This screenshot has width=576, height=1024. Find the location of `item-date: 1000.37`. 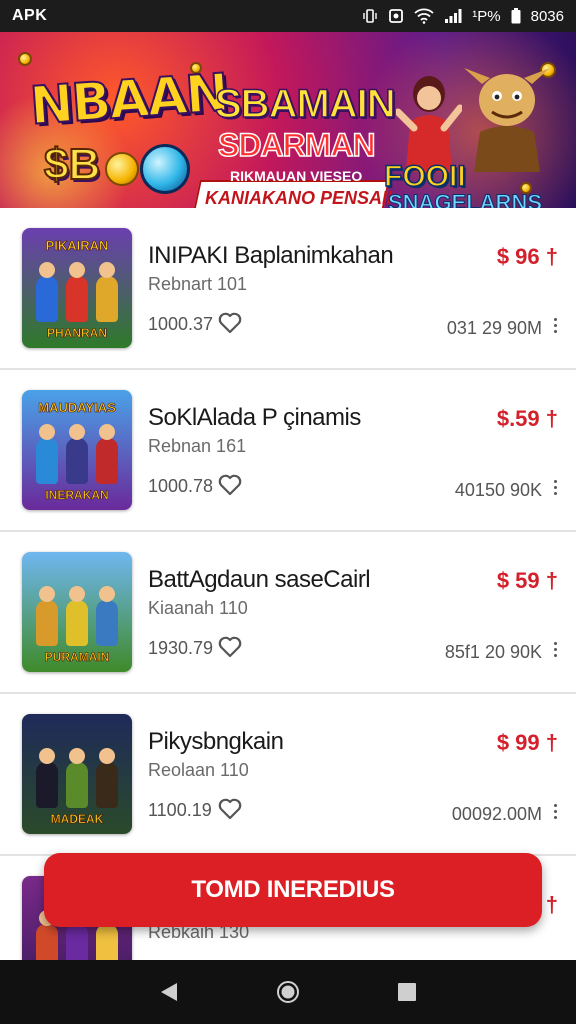

item-date: 1000.37 is located at coordinates (181, 324).